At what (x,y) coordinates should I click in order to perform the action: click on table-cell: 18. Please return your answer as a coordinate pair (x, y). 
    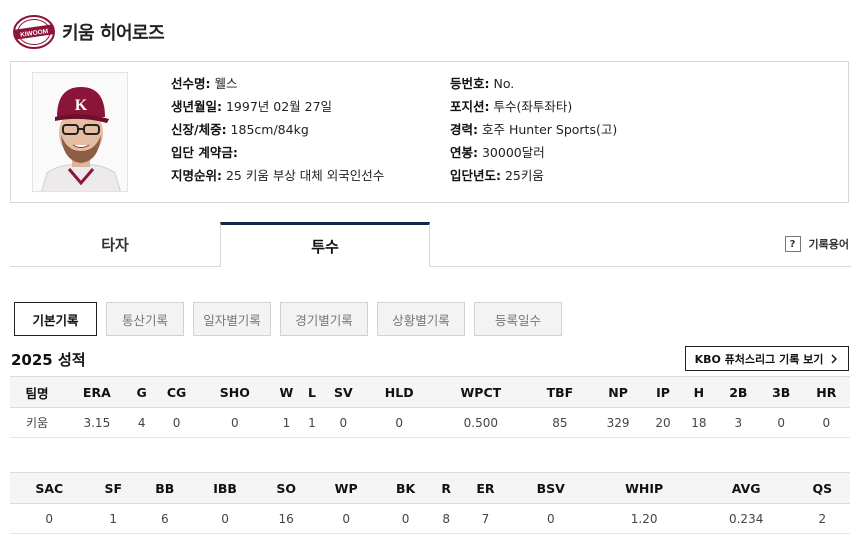
    Looking at the image, I should click on (698, 422).